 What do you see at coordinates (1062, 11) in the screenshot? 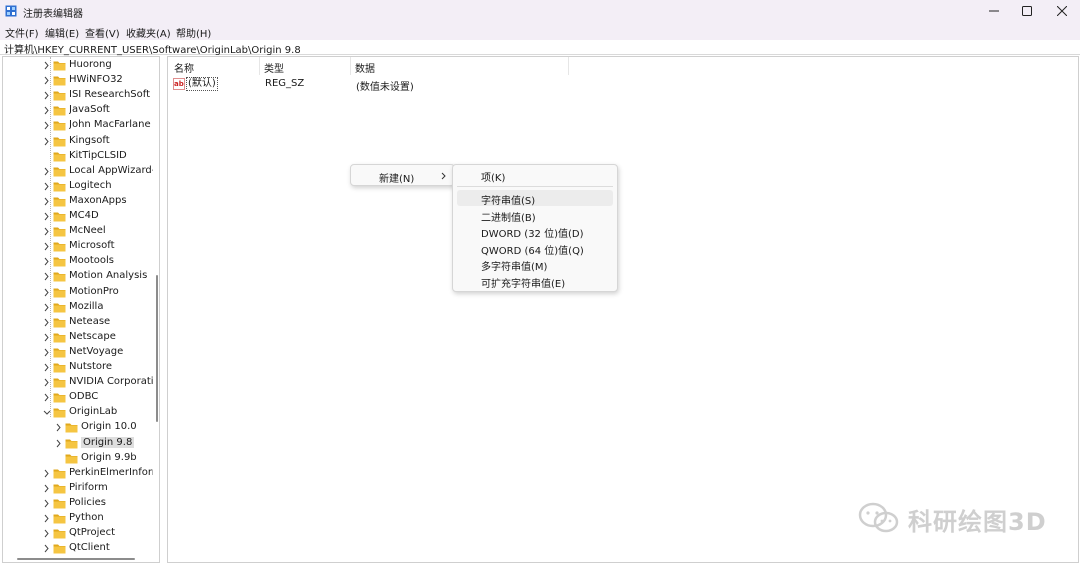
I see `close-button` at bounding box center [1062, 11].